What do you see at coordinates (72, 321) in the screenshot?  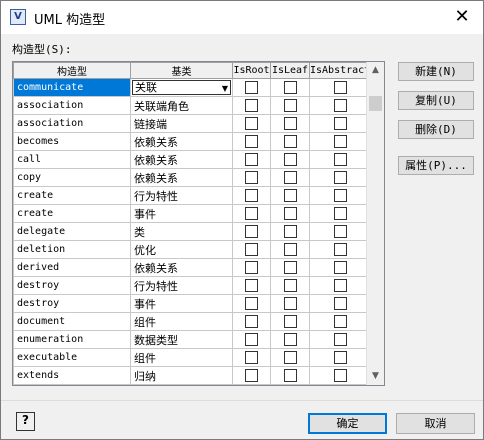 I see `stereotype-name-cell: document` at bounding box center [72, 321].